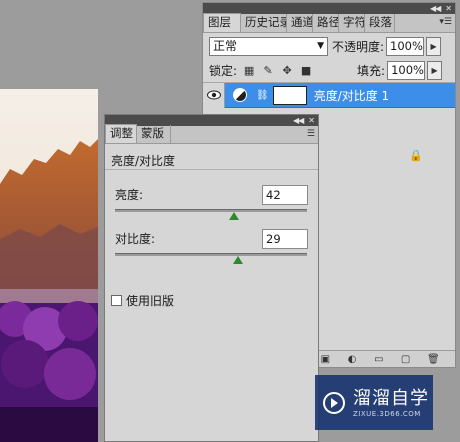 The height and width of the screenshot is (442, 460). Describe the element at coordinates (129, 195) in the screenshot. I see `brightness-label: 亮度:` at that location.